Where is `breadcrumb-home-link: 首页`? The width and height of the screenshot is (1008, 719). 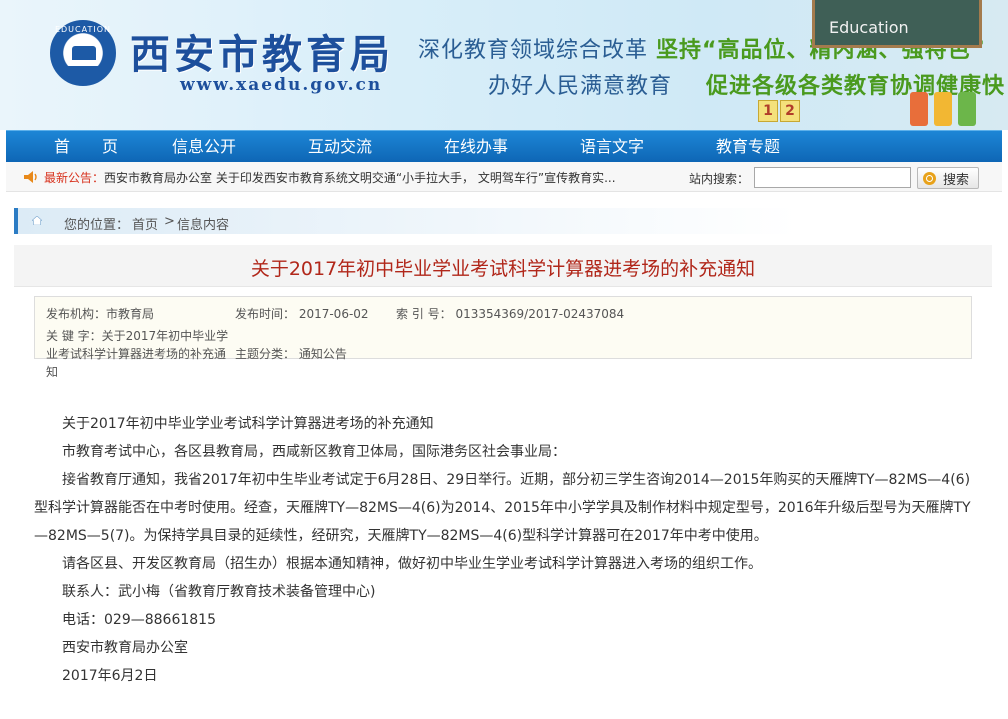
breadcrumb-home-link: 首页 is located at coordinates (145, 223).